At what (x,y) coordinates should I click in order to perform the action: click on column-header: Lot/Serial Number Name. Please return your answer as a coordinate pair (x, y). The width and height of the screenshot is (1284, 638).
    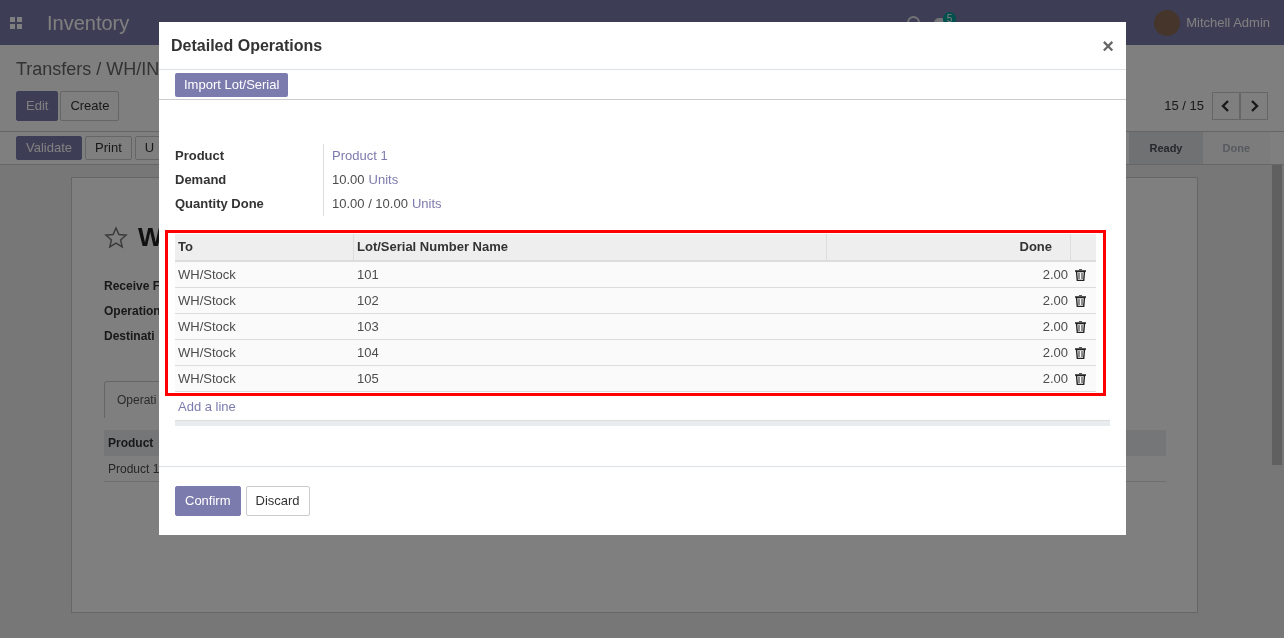
    Looking at the image, I should click on (590, 247).